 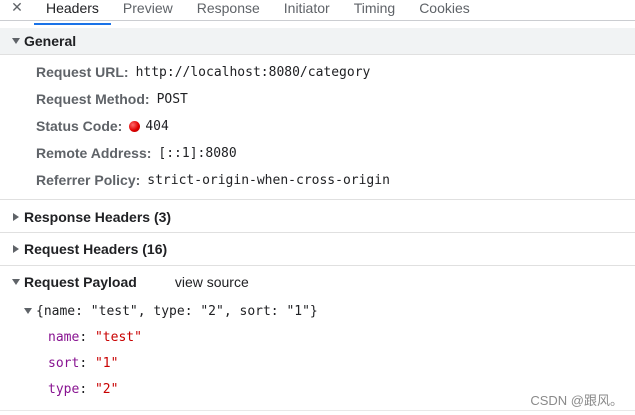 What do you see at coordinates (96, 249) in the screenshot?
I see `request-headers-title: Request Headers (16)` at bounding box center [96, 249].